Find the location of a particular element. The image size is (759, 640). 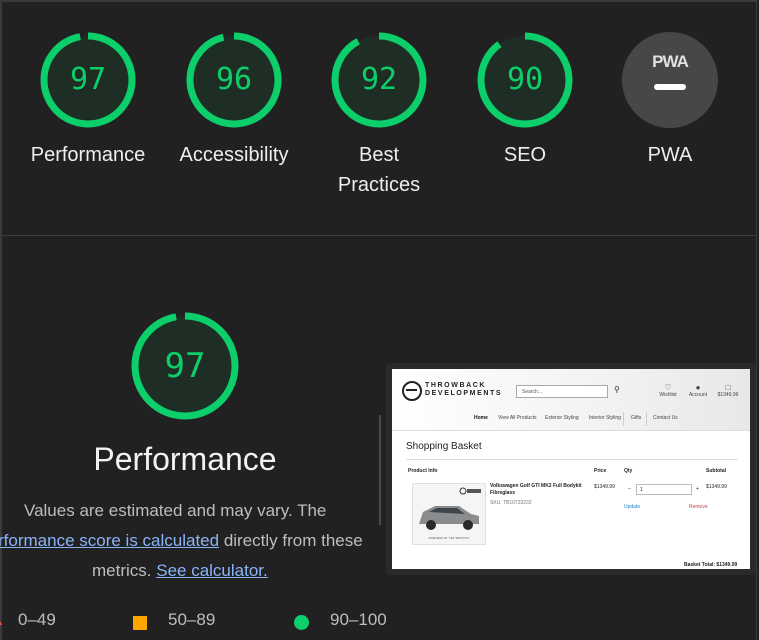

product-name-line2: Fibreglass is located at coordinates (503, 493).